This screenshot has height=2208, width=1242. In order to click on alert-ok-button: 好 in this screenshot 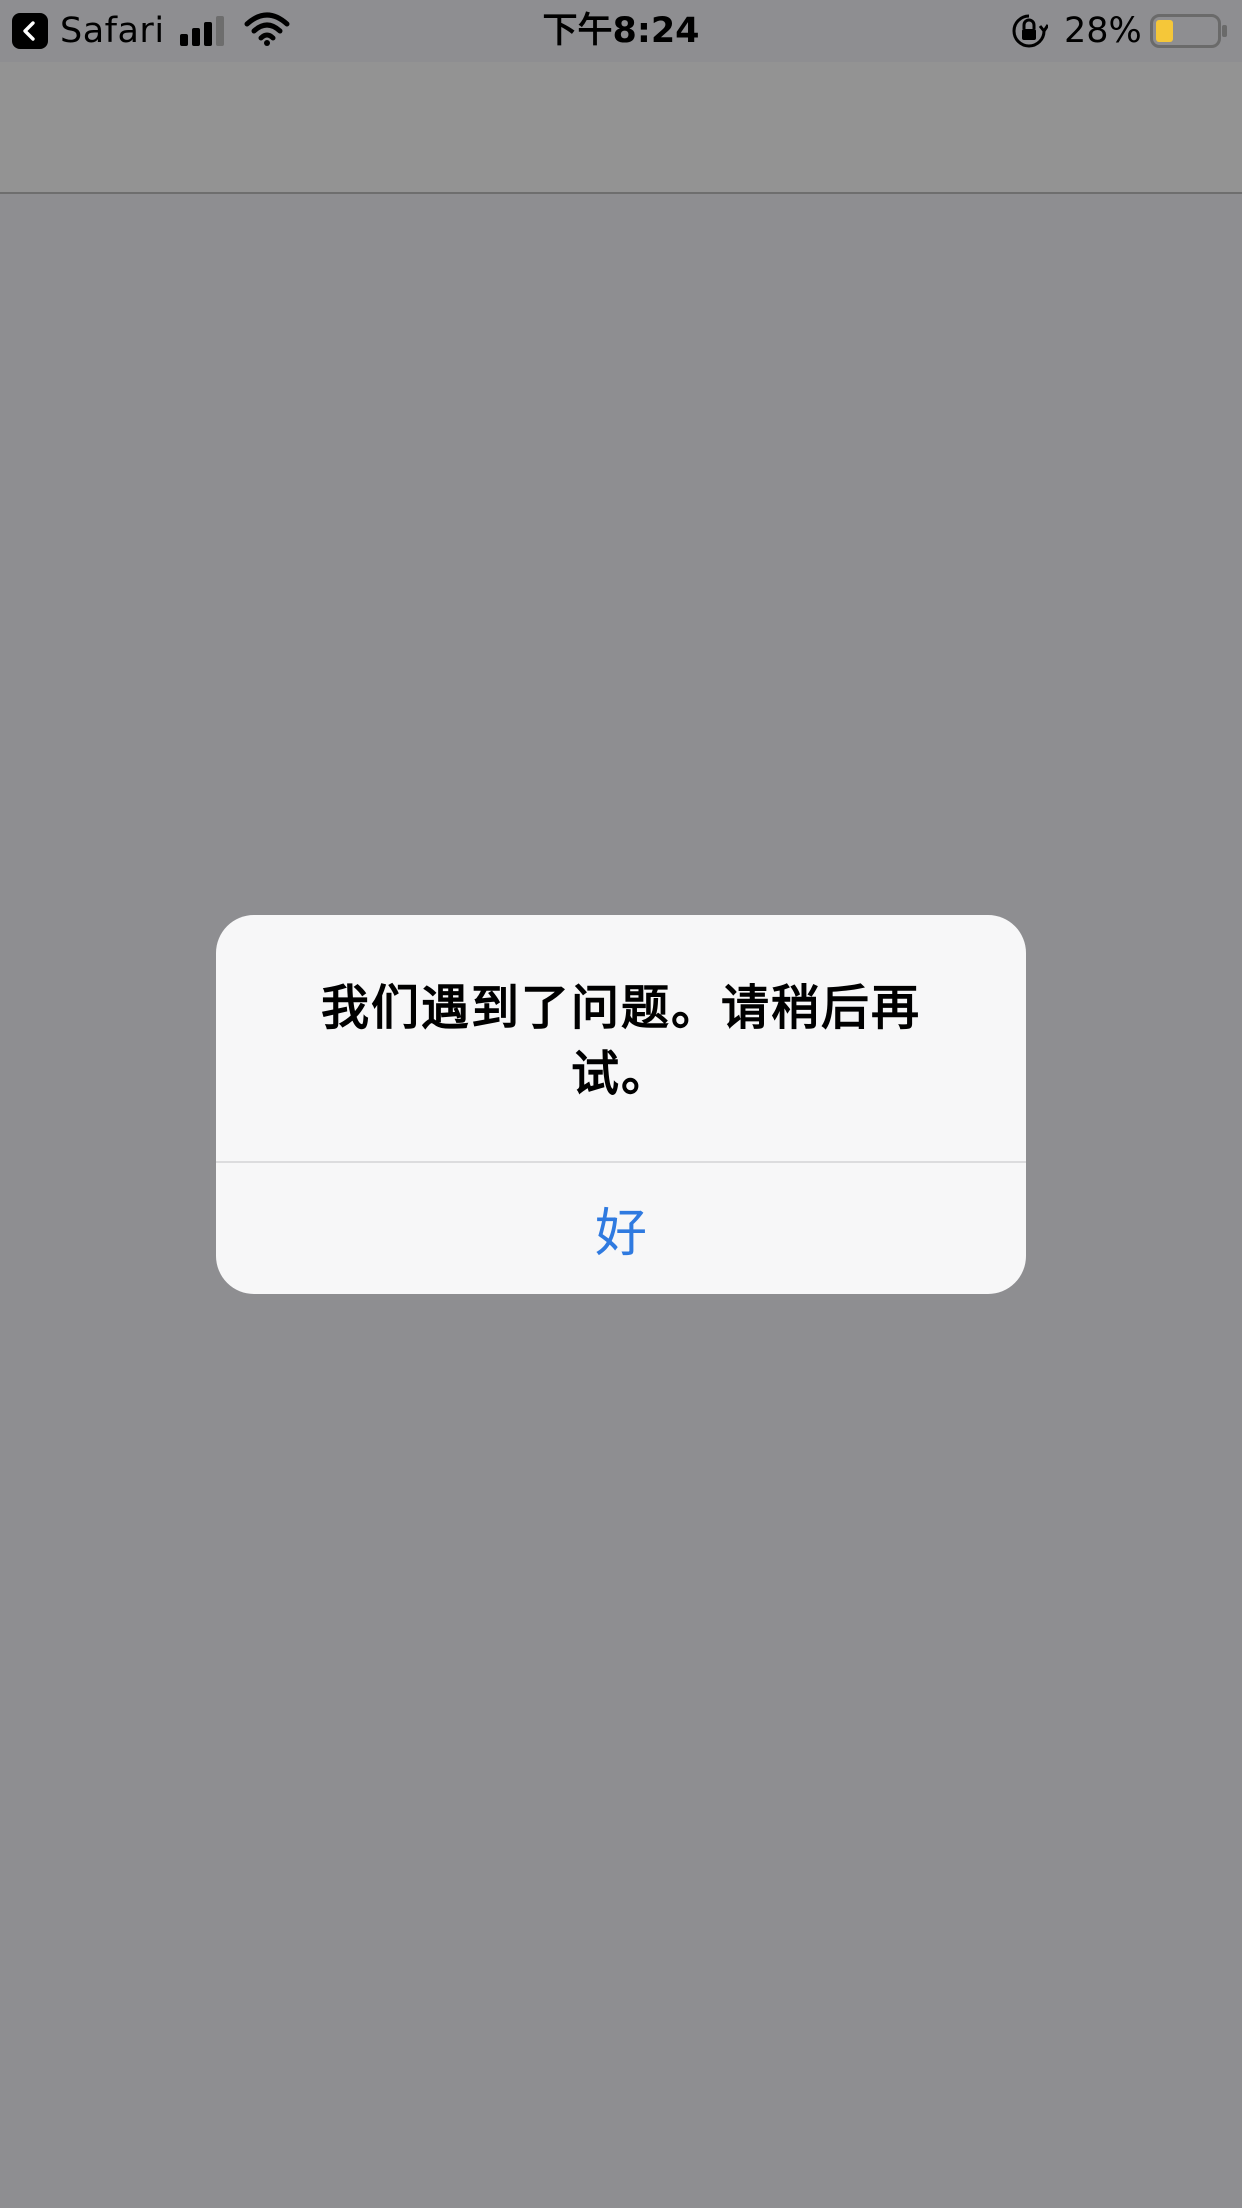, I will do `click(621, 1228)`.